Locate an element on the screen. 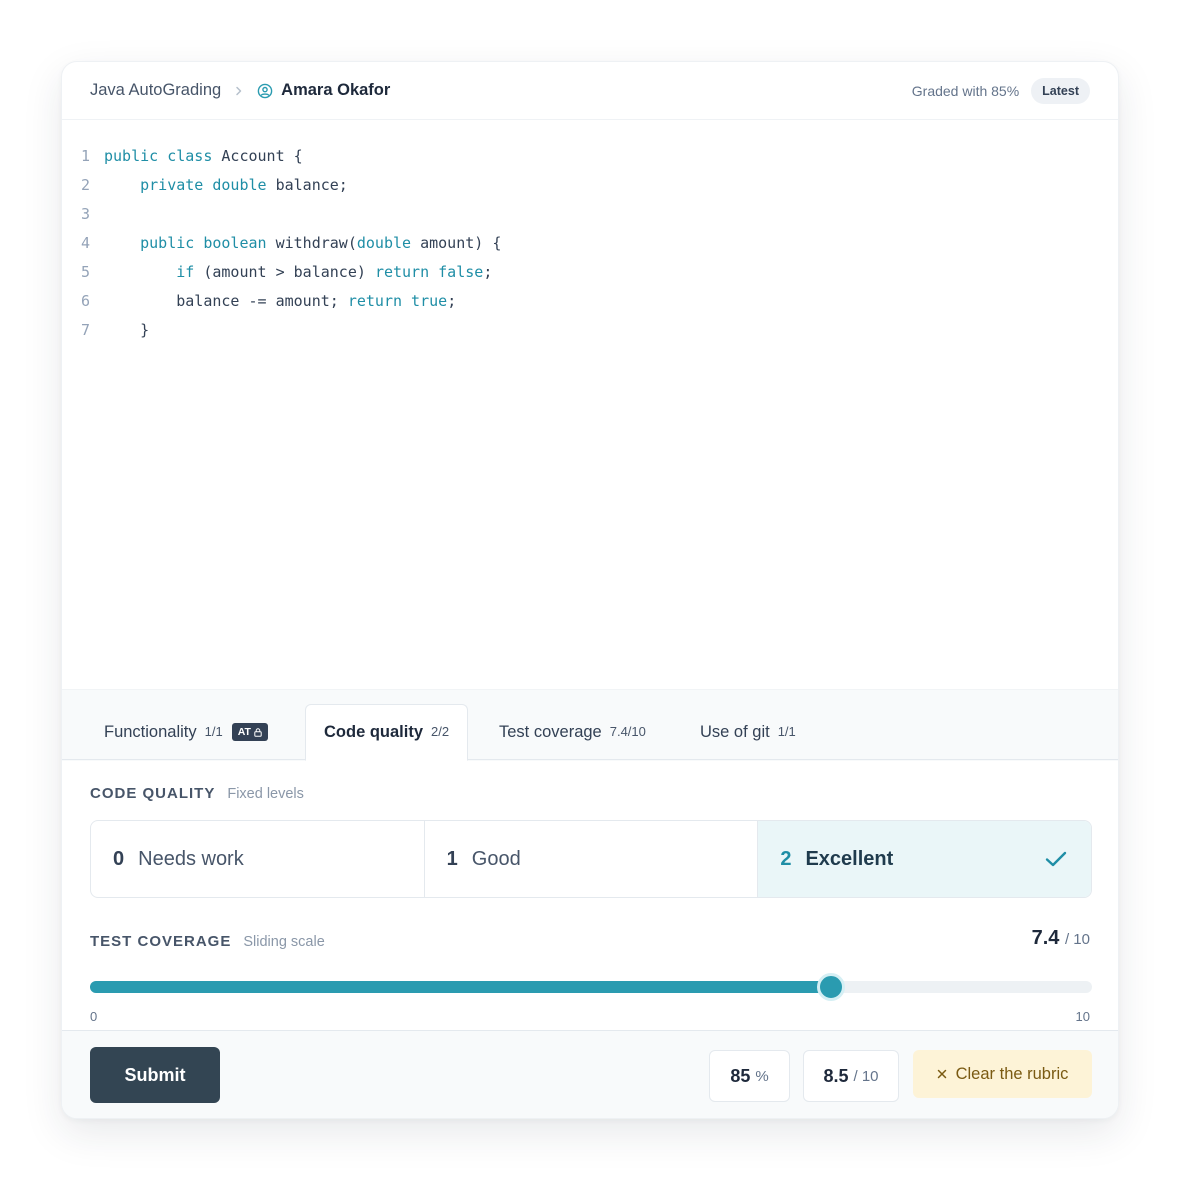 The image size is (1180, 1180). coverage-slider is located at coordinates (591, 987).